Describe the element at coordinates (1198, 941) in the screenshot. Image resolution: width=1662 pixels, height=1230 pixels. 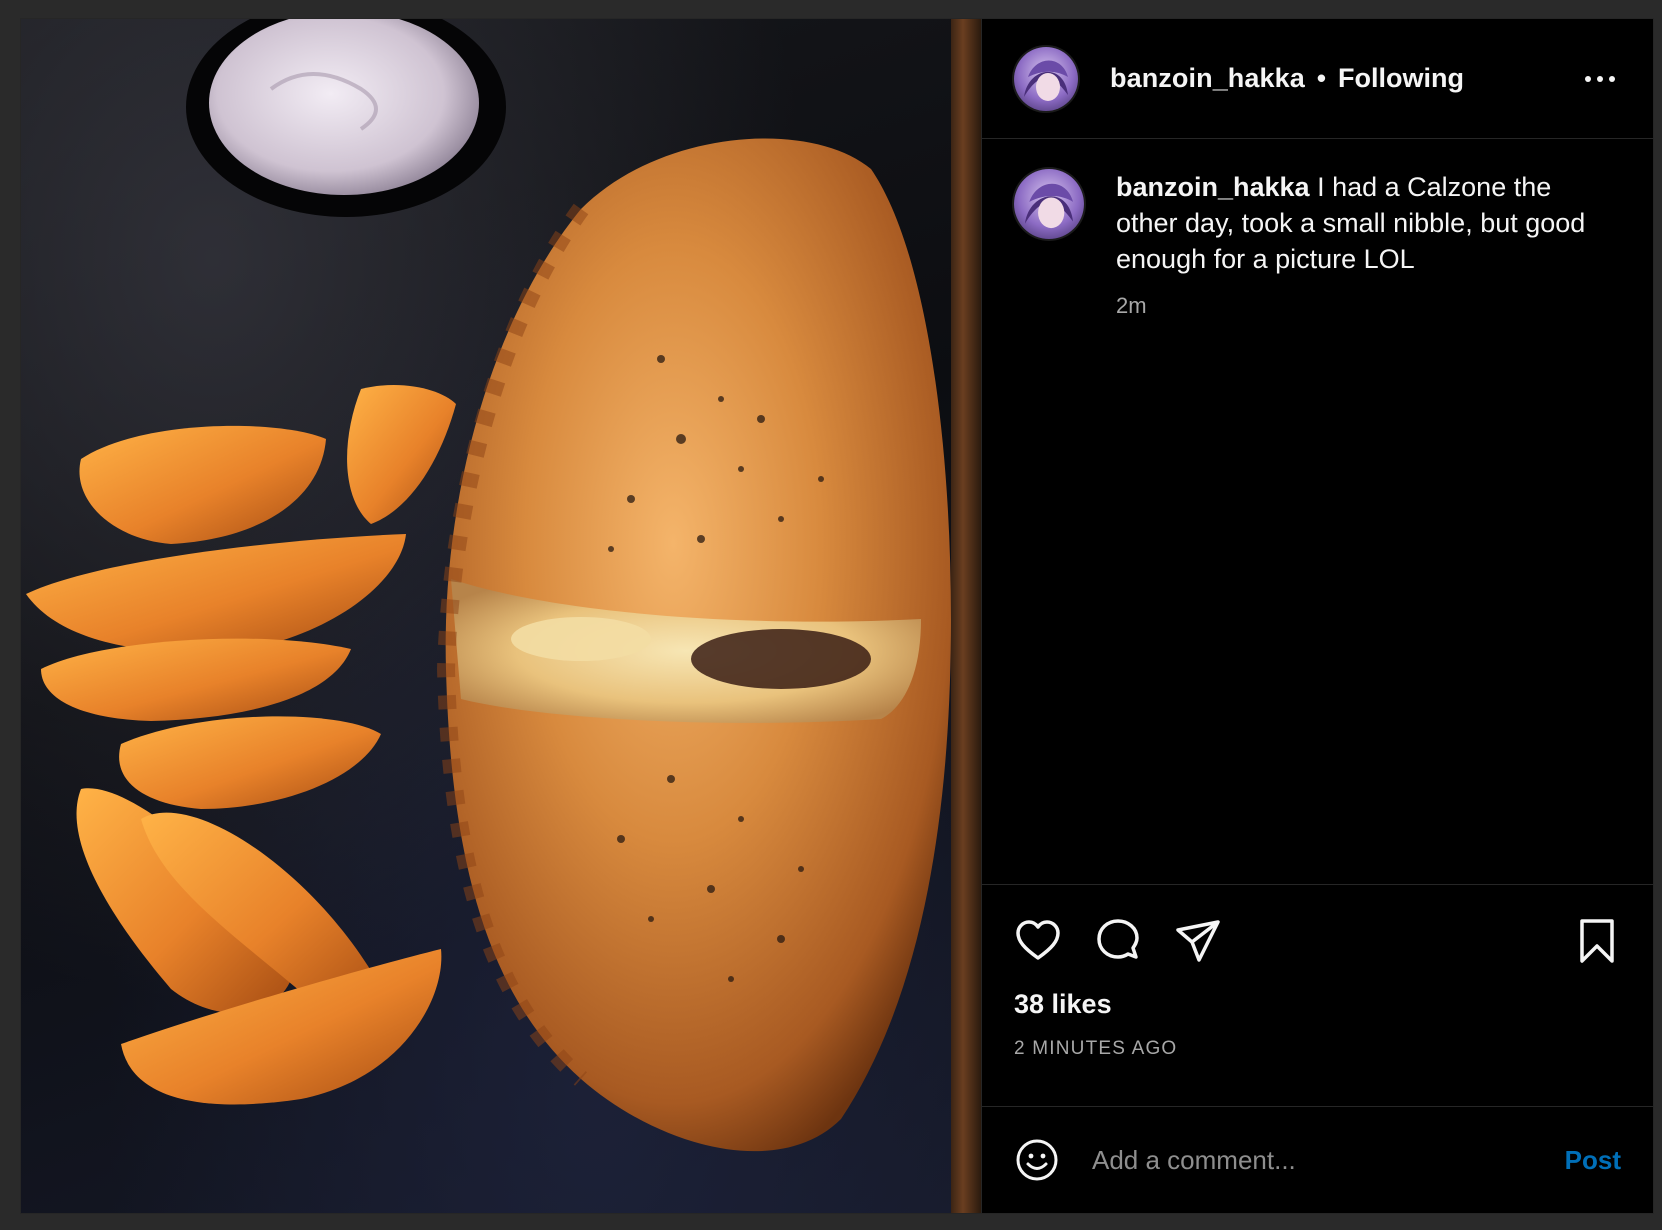
I see `paper-plane-icon` at that location.